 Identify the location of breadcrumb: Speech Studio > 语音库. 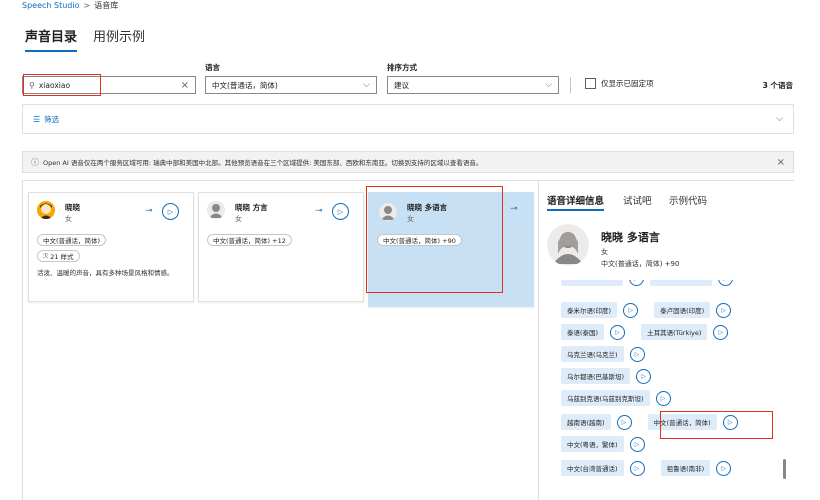
(70, 5).